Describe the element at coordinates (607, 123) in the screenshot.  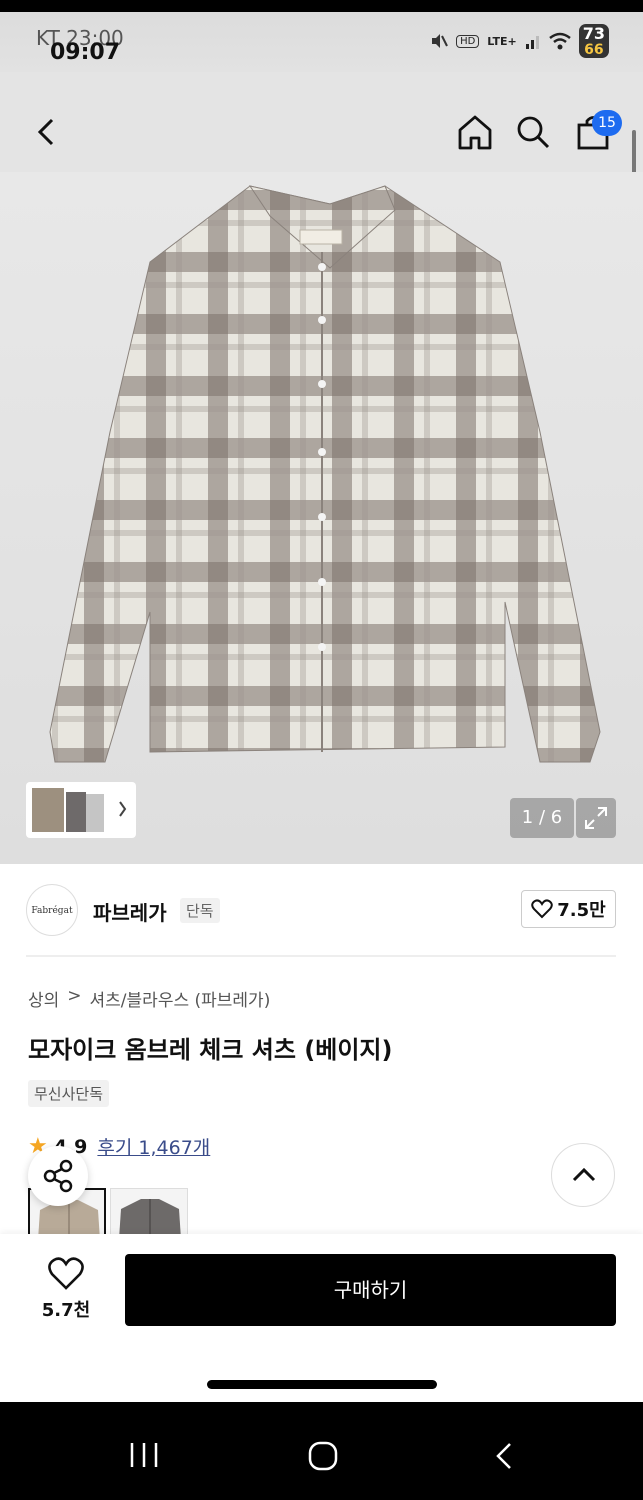
I see `cart-count-badge: 15` at that location.